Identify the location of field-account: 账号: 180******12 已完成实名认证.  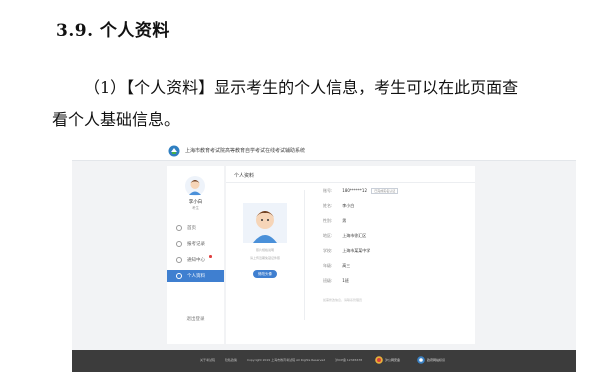
(393, 192).